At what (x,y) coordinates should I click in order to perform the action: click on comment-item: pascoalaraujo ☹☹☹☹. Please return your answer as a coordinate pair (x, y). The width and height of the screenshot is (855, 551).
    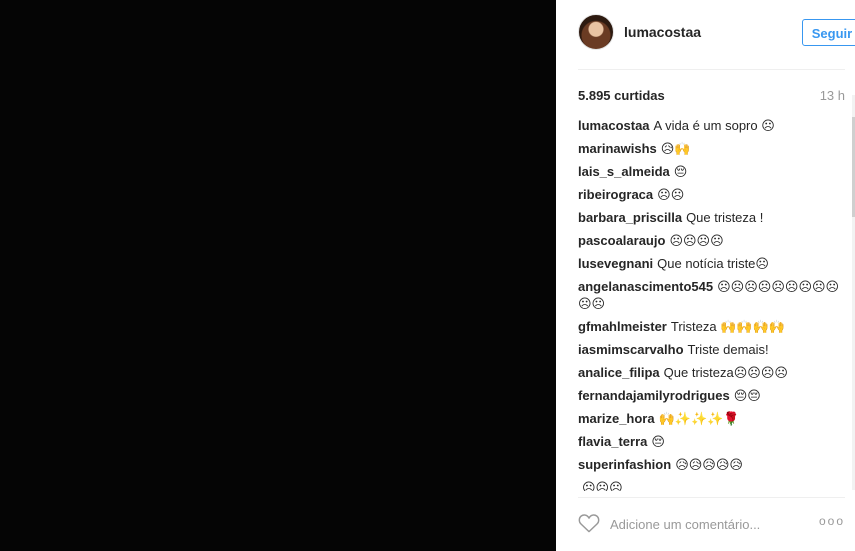
    Looking at the image, I should click on (711, 240).